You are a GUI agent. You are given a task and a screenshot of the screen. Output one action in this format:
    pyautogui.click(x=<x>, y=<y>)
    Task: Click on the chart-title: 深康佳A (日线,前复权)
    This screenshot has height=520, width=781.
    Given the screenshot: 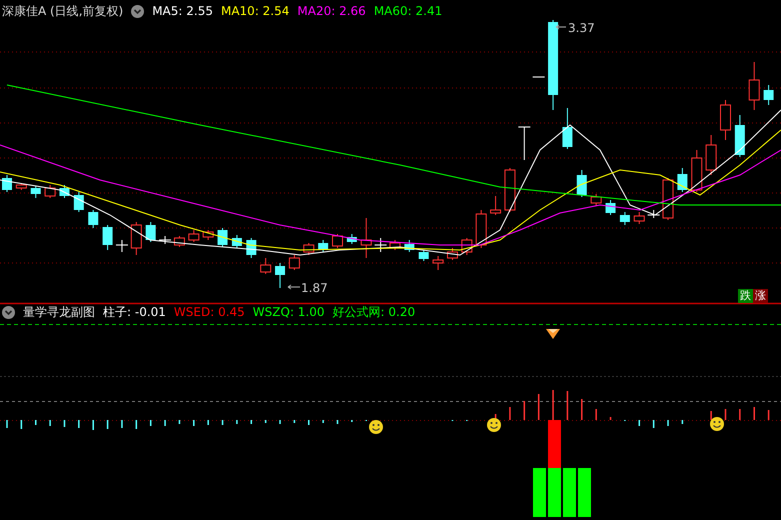 What is the action you would take?
    pyautogui.click(x=63, y=11)
    